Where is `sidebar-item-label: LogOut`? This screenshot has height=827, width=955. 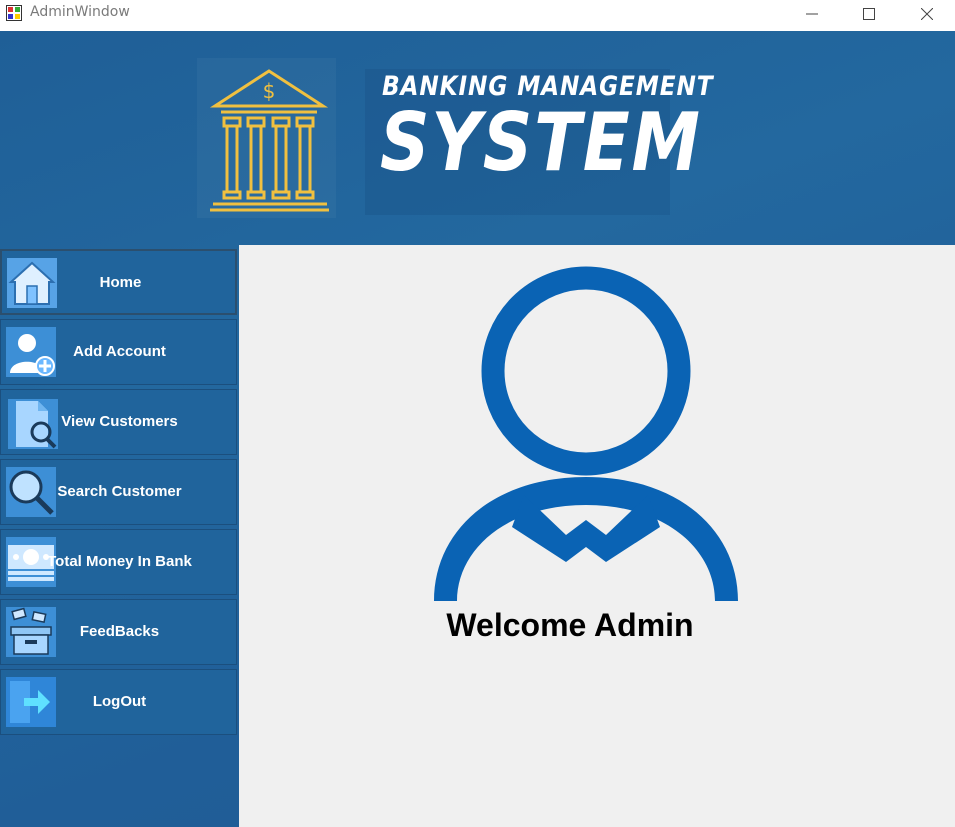 sidebar-item-label: LogOut is located at coordinates (119, 701).